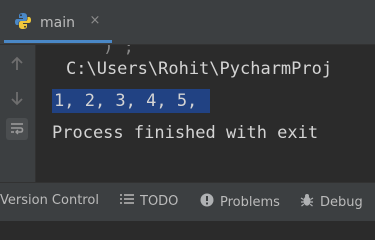 The image size is (375, 240). Describe the element at coordinates (341, 202) in the screenshot. I see `debug-label: Debug` at that location.